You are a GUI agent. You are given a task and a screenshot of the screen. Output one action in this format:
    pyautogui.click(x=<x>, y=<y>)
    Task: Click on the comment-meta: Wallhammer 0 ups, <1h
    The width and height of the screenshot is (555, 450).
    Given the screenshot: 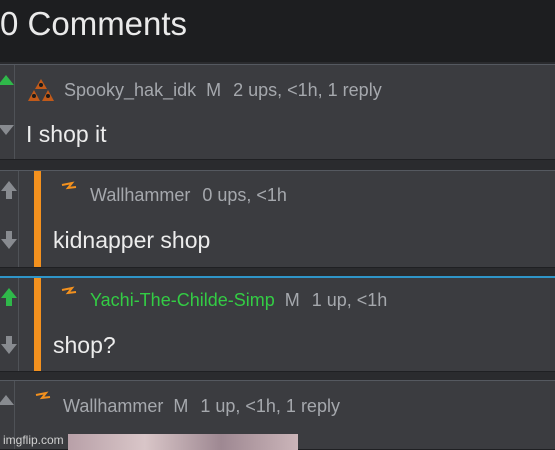 What is the action you would take?
    pyautogui.click(x=188, y=195)
    